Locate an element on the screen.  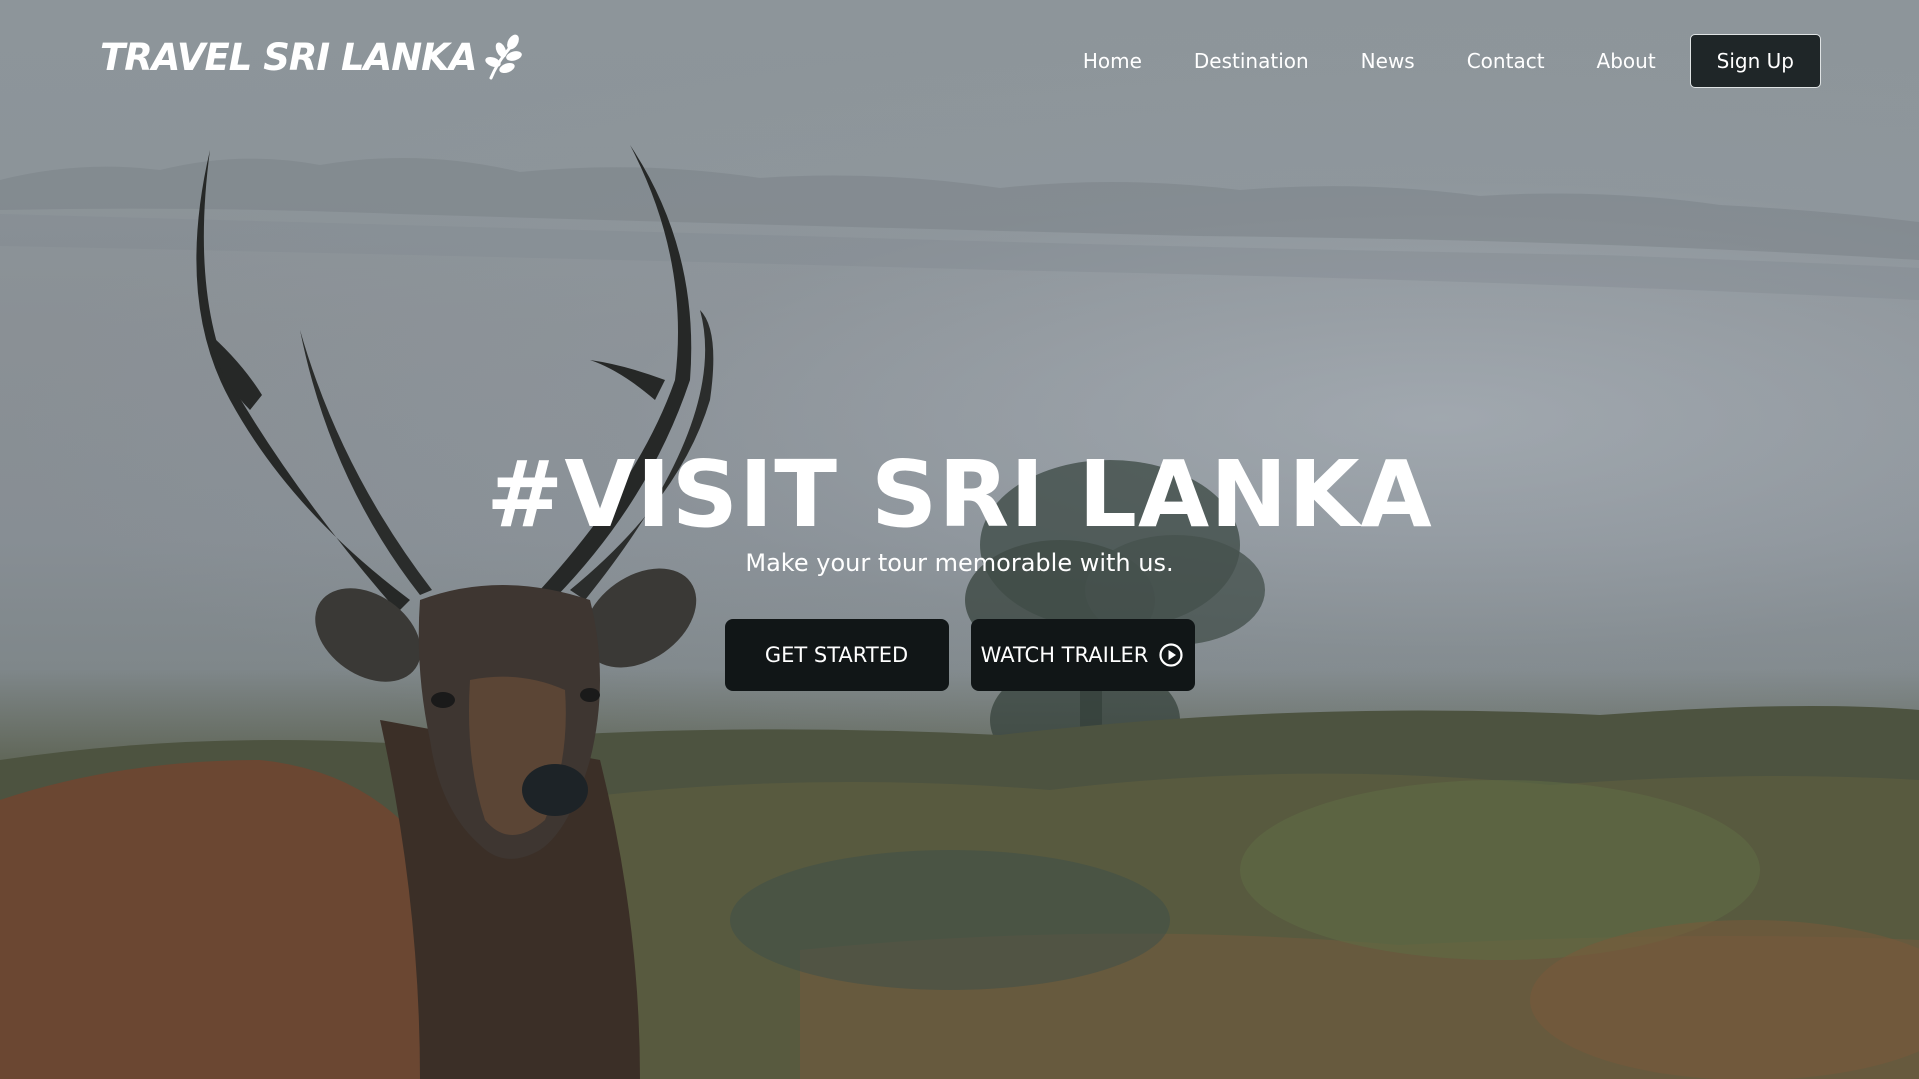
nav-news: News is located at coordinates (1388, 61).